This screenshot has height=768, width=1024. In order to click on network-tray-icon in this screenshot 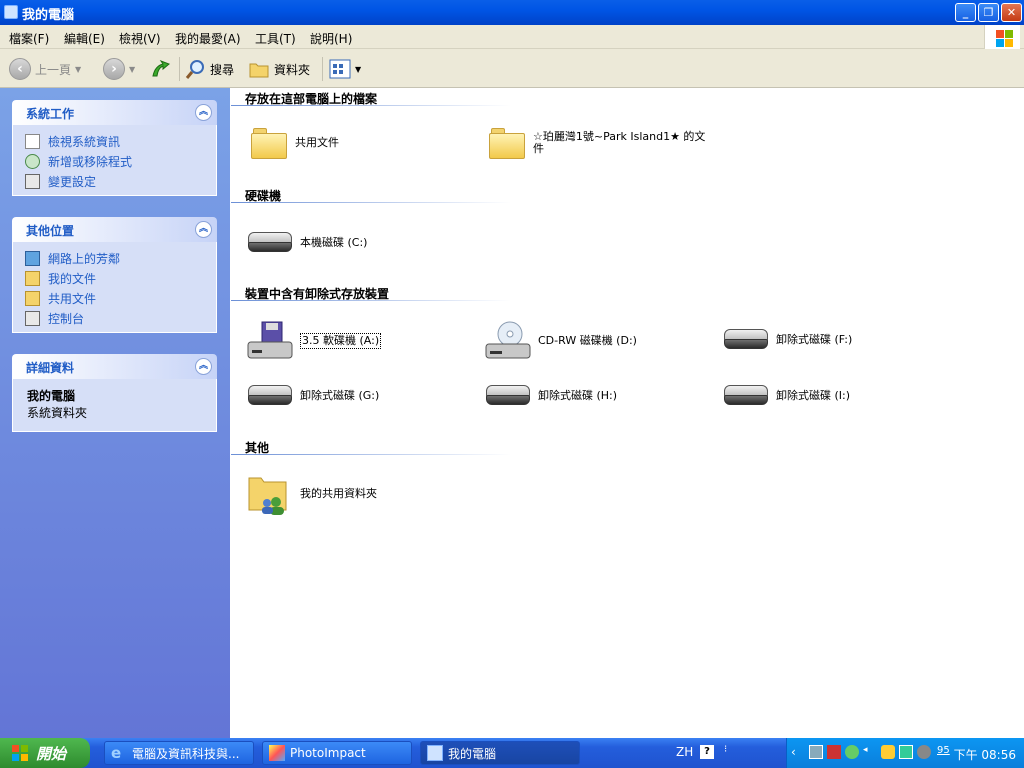, I will do `click(816, 752)`.